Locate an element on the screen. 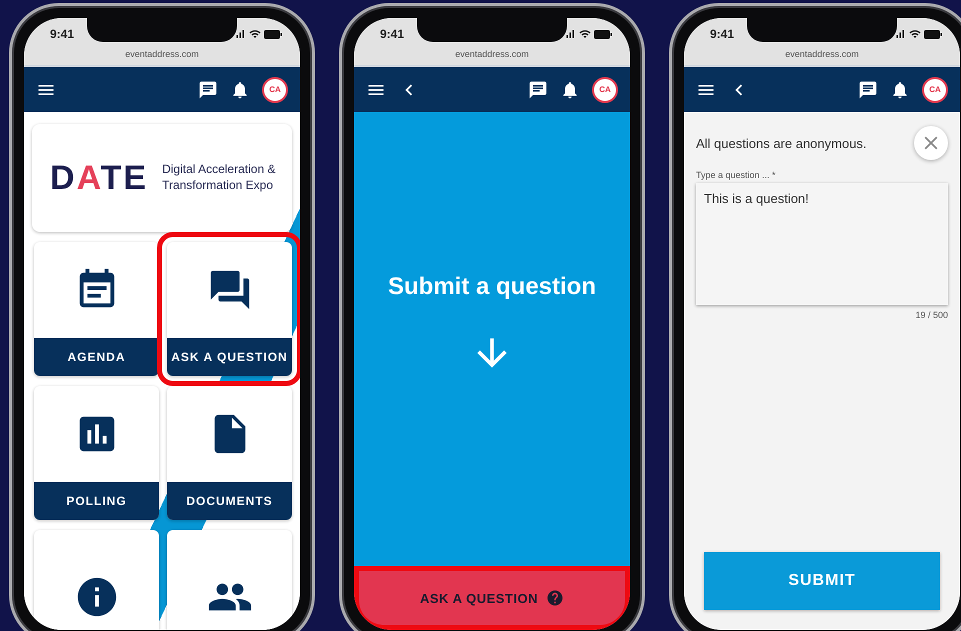 This screenshot has height=631, width=961. help-icon is located at coordinates (555, 598).